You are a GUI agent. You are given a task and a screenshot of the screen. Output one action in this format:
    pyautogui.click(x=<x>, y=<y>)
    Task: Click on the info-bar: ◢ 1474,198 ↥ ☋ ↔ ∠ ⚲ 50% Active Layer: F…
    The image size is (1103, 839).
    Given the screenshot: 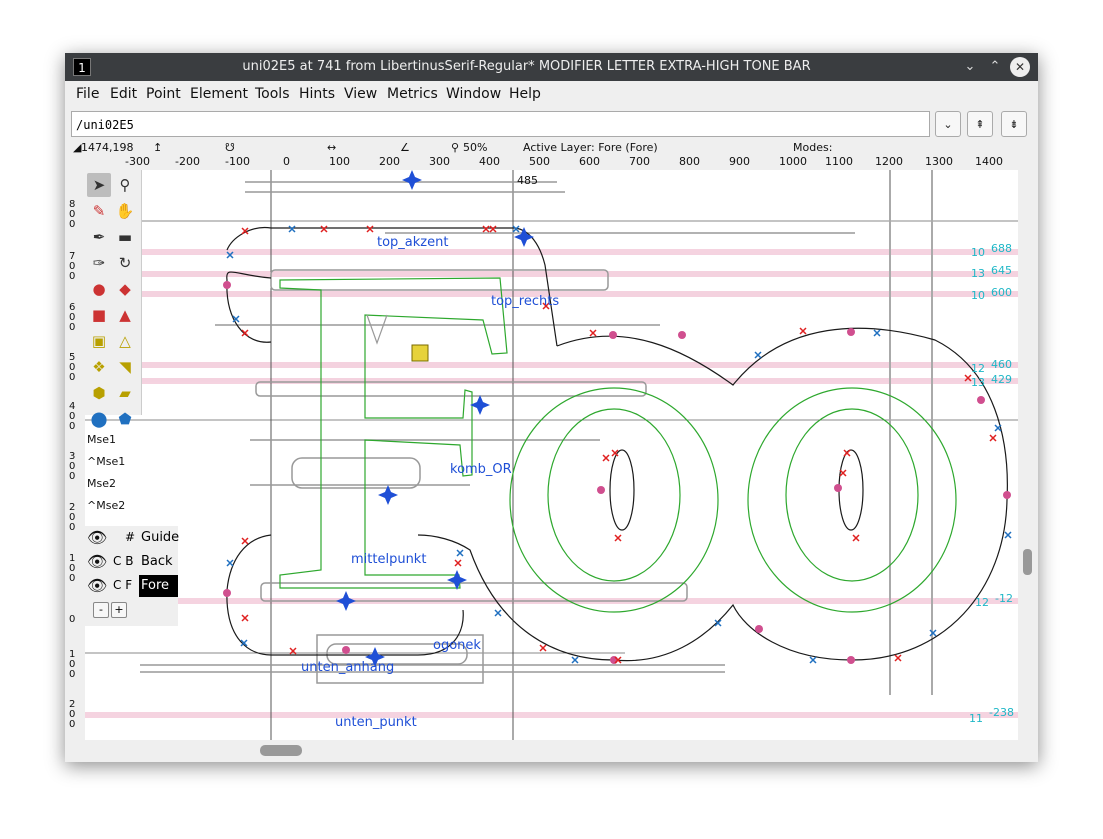 What is the action you would take?
    pyautogui.click(x=551, y=147)
    